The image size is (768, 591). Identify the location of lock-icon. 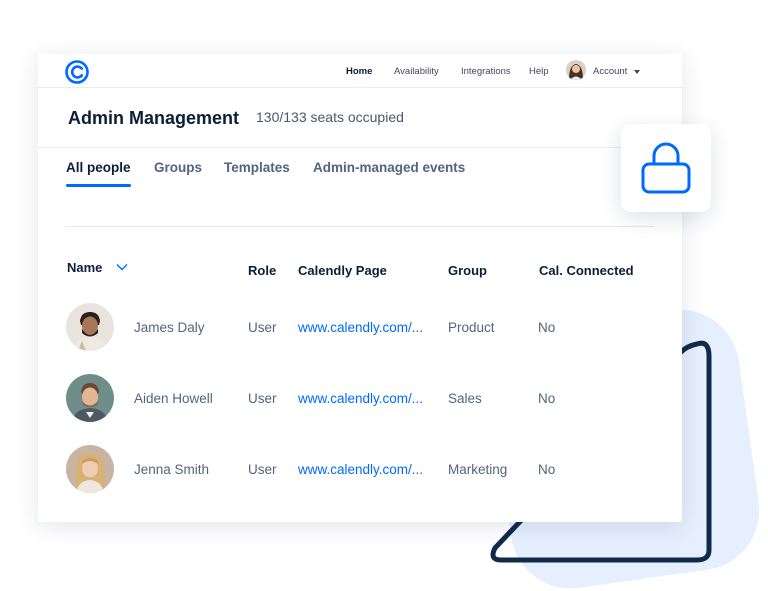
(666, 168).